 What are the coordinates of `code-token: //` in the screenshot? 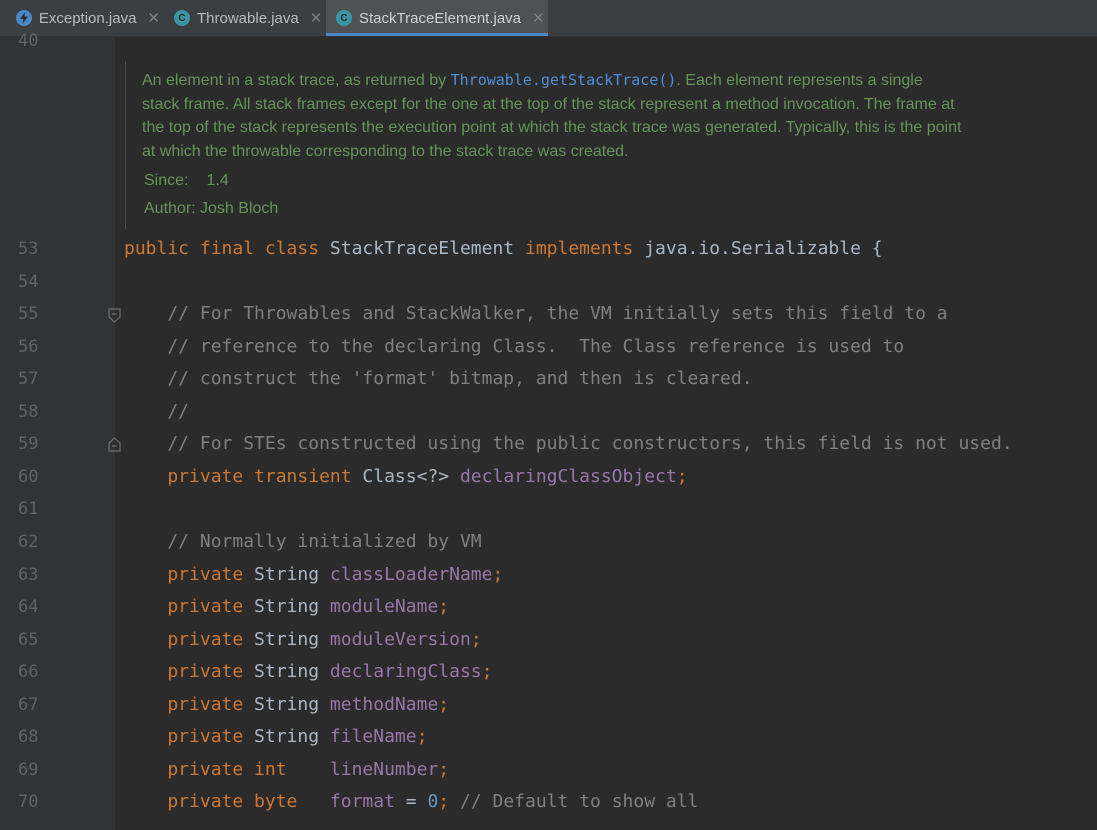 It's located at (157, 411).